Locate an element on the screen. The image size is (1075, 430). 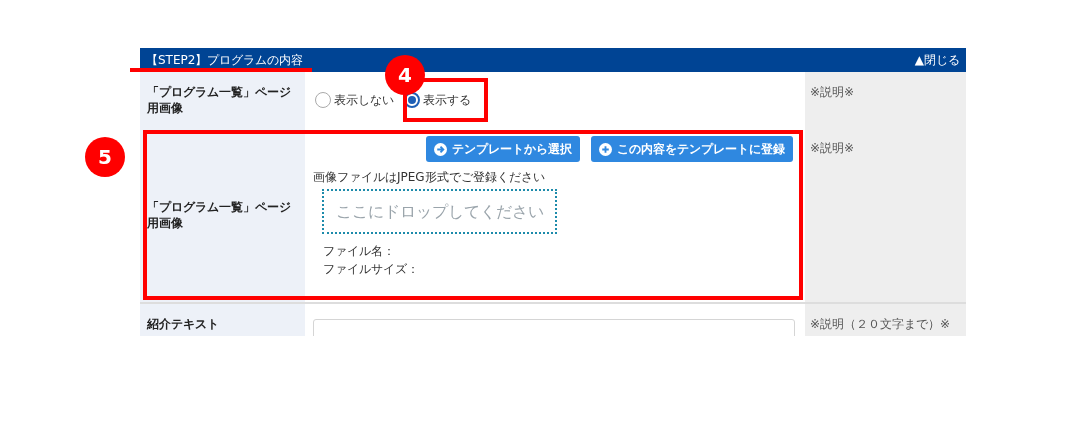
file-size-label: ファイルサイズ： is located at coordinates (371, 269).